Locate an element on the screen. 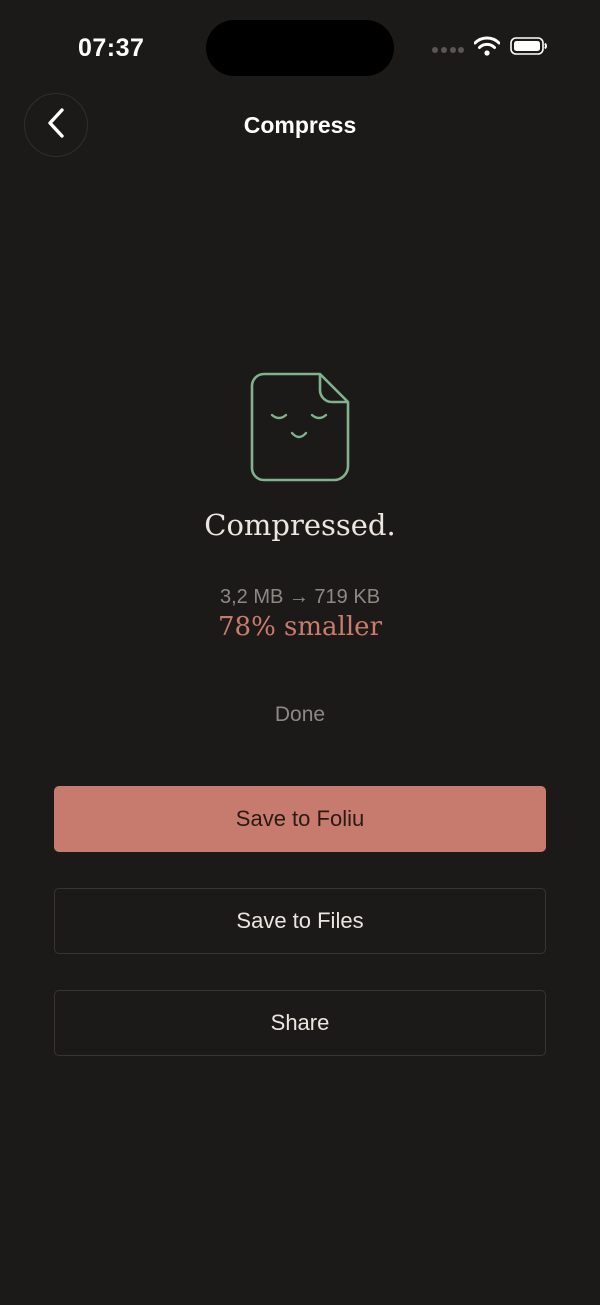 The image size is (600, 1305). status-time: 07:37 is located at coordinates (111, 48).